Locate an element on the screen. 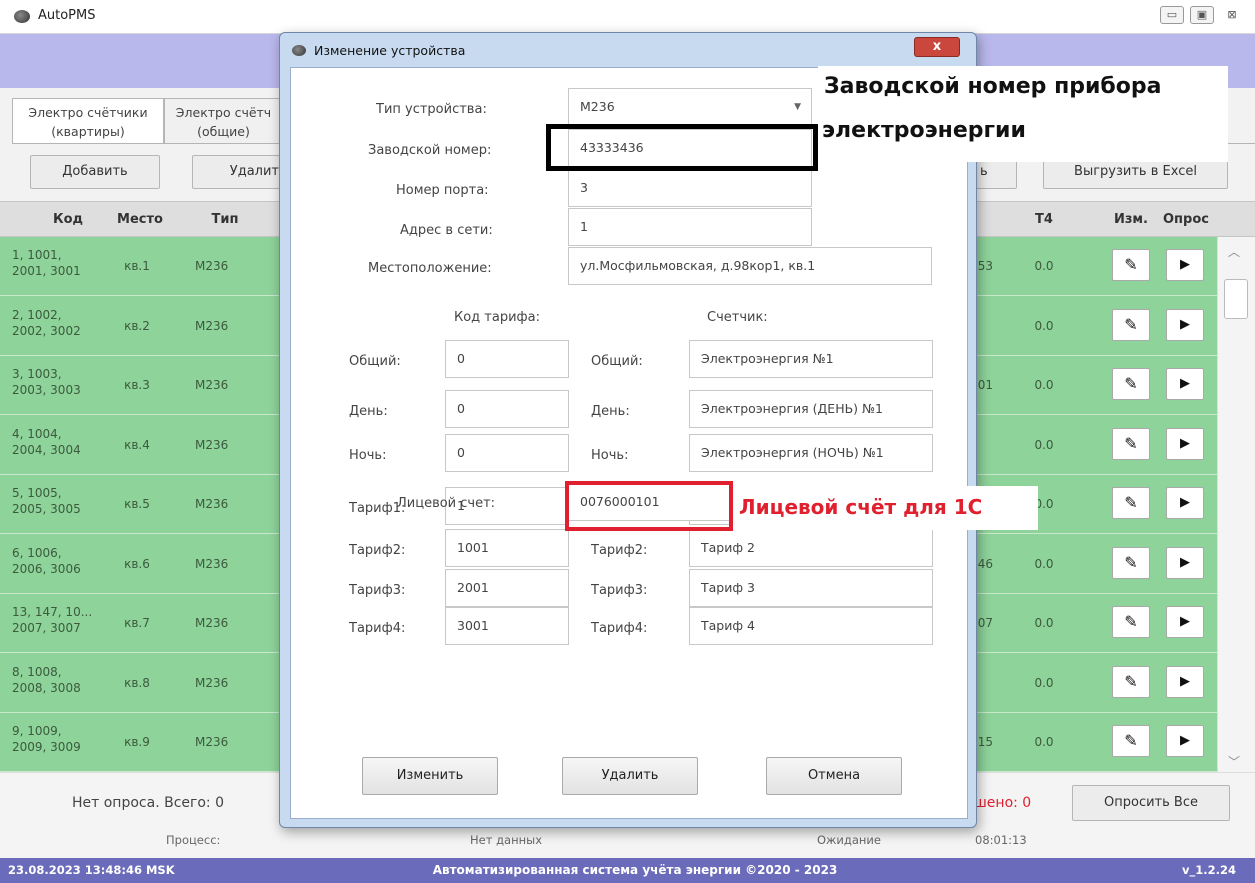  counter-name-input: Электроэнергия (НОЧЬ) №1 is located at coordinates (811, 453).